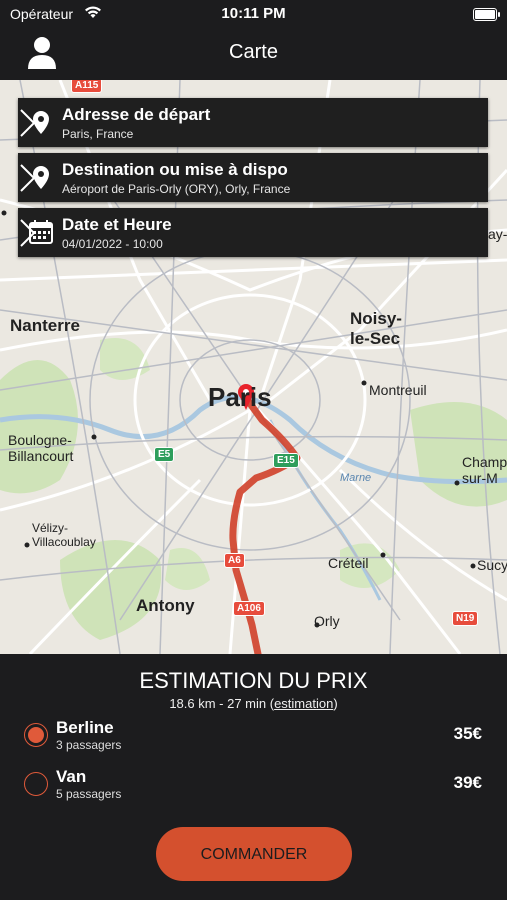 The width and height of the screenshot is (507, 900). What do you see at coordinates (465, 618) in the screenshot?
I see `road-shield-n19: N19` at bounding box center [465, 618].